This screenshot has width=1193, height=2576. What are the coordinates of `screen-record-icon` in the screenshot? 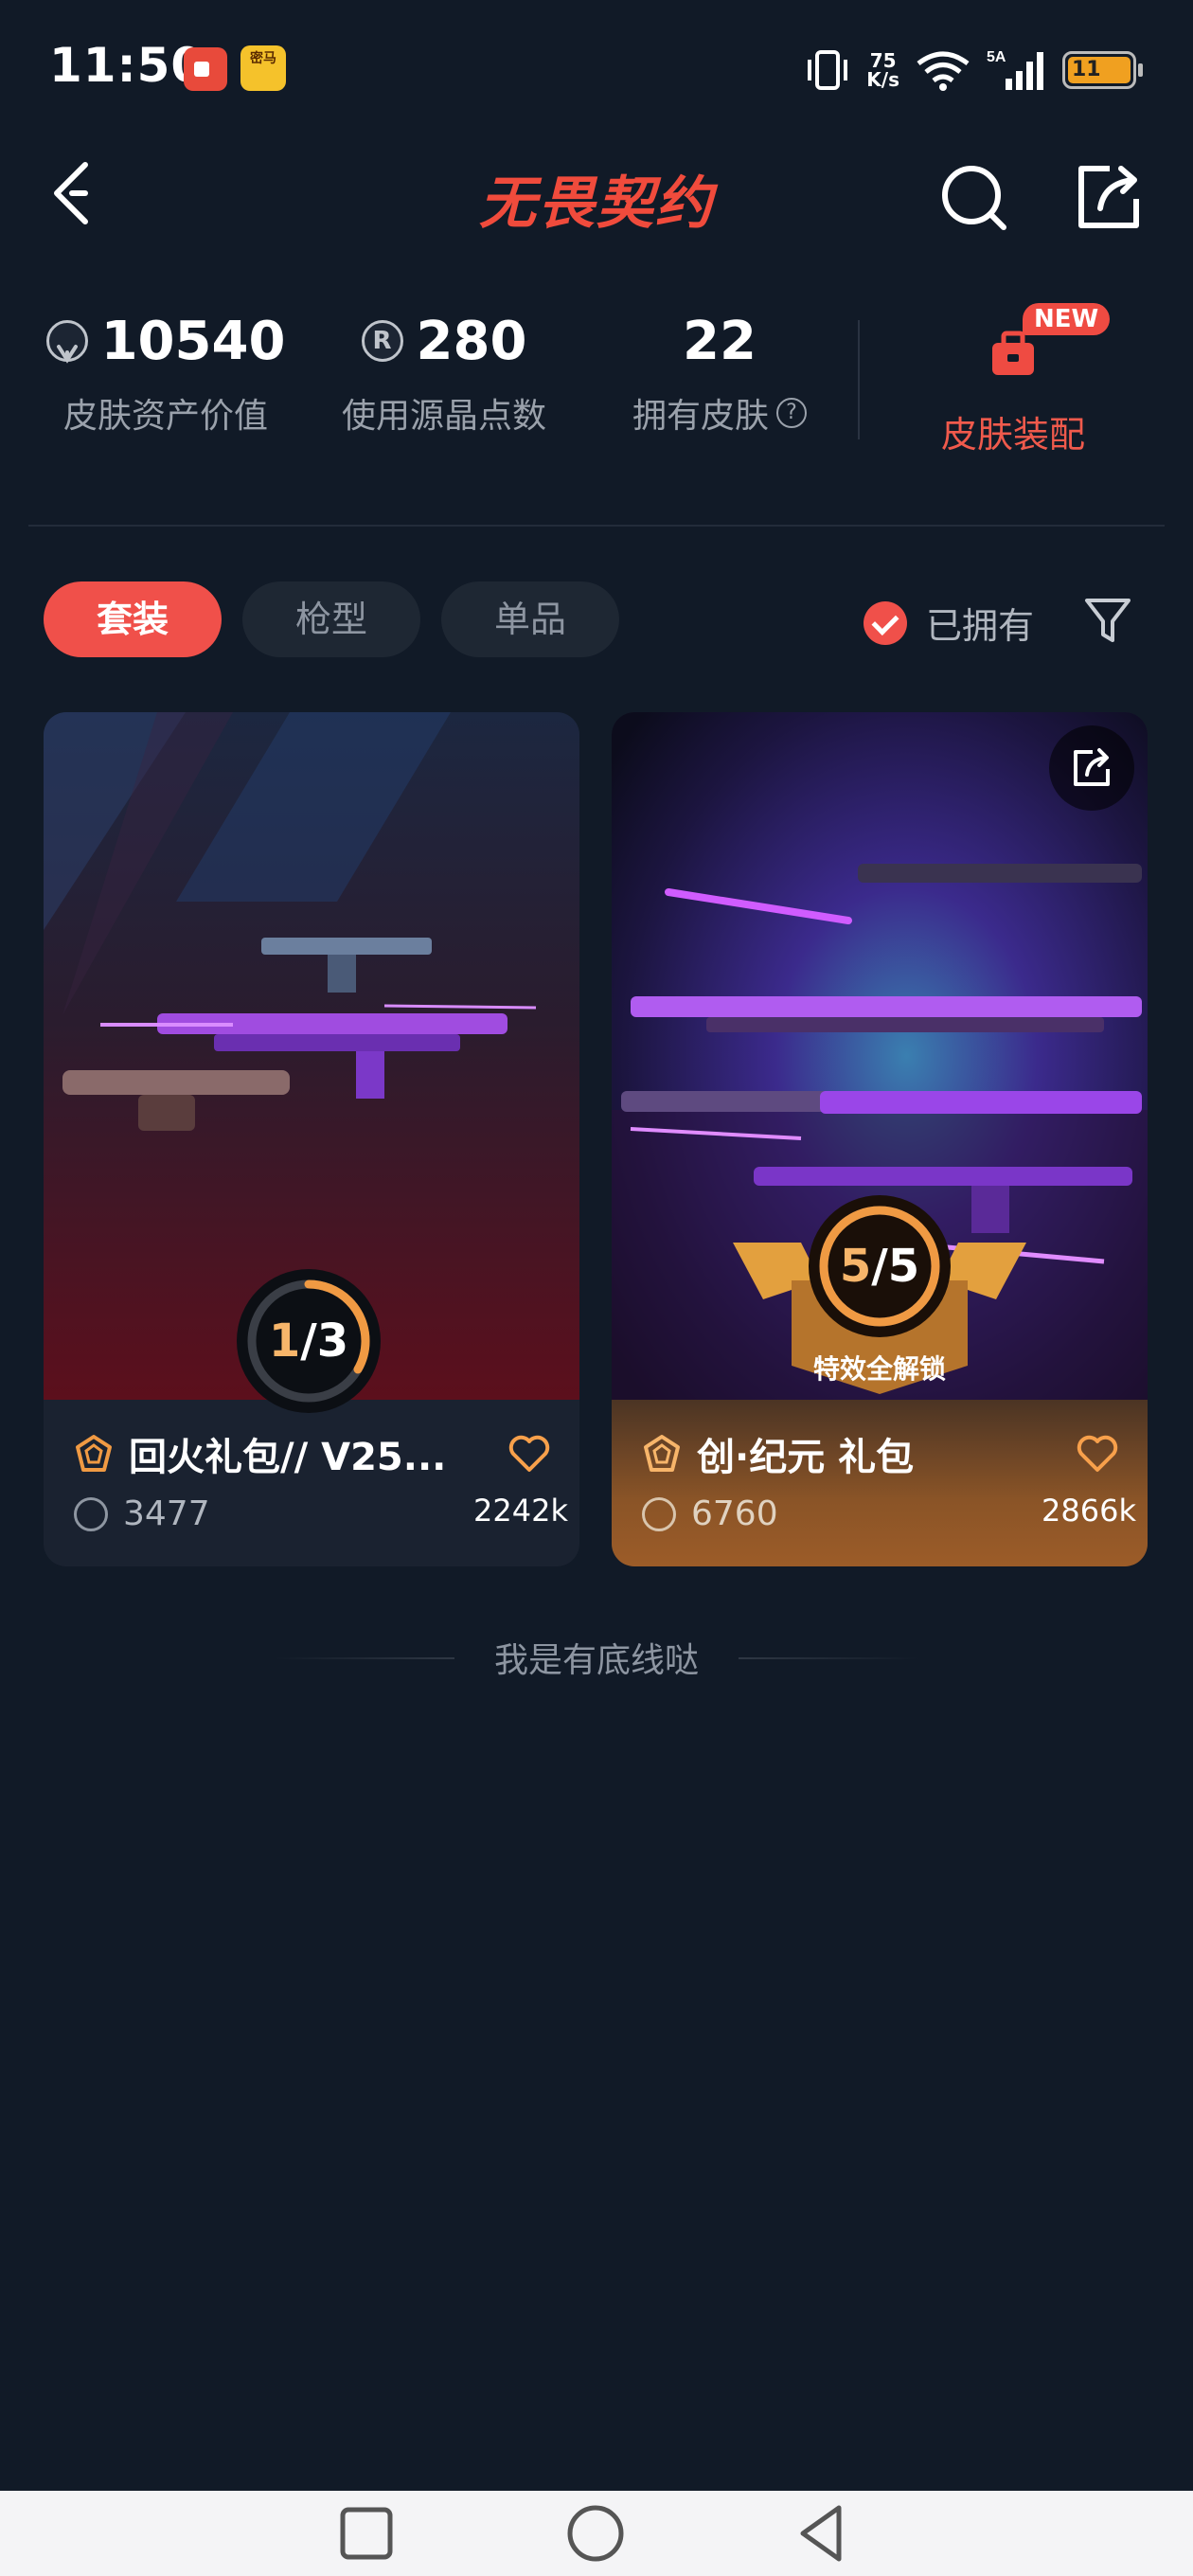 It's located at (205, 69).